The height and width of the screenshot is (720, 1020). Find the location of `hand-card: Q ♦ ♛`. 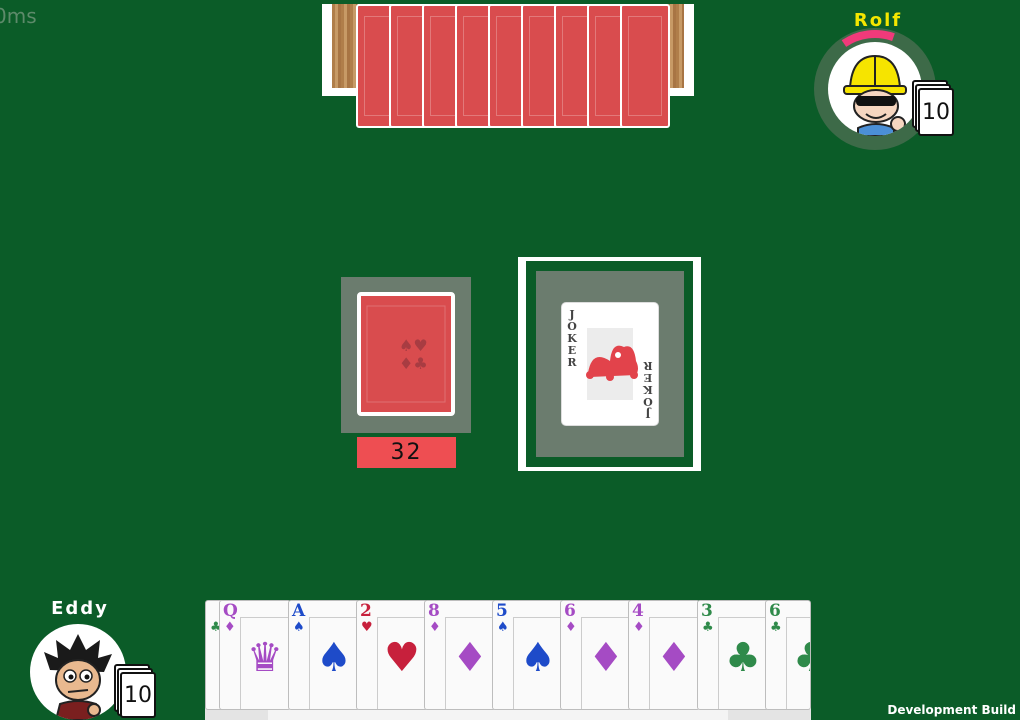

hand-card: Q ♦ ♛ is located at coordinates (255, 655).